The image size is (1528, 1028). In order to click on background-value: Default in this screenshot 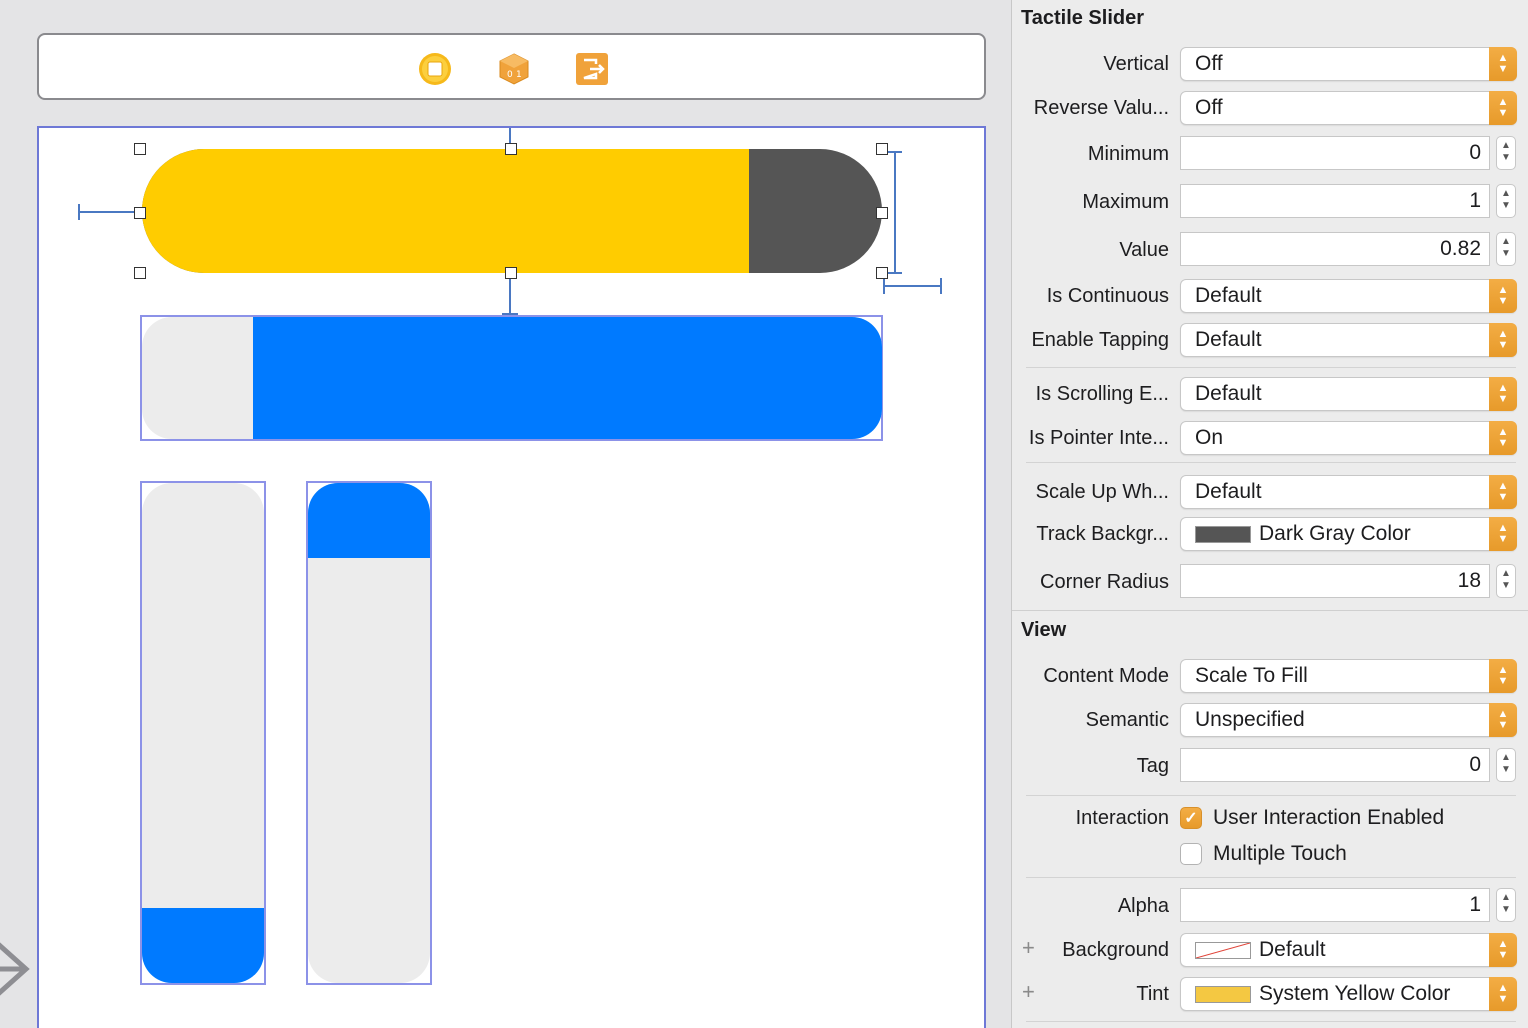, I will do `click(1292, 949)`.